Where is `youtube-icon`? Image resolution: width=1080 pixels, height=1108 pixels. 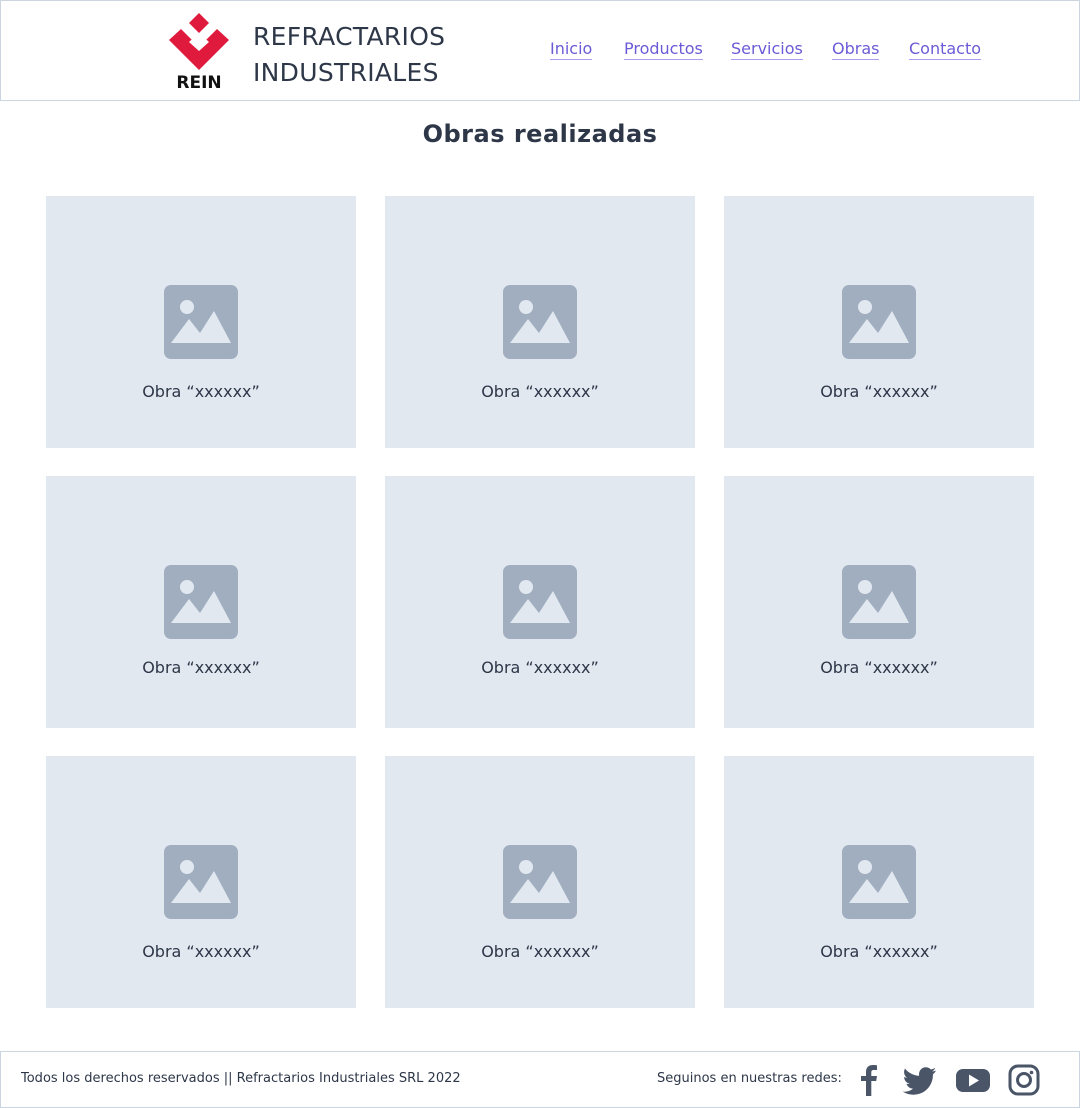
youtube-icon is located at coordinates (973, 1080).